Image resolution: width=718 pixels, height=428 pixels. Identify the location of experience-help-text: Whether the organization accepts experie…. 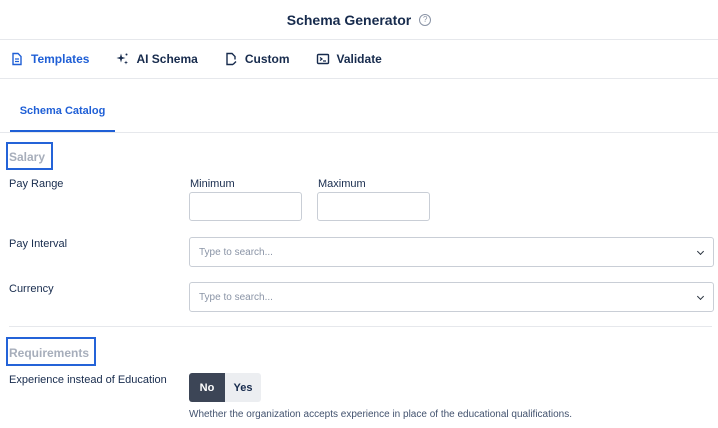
(381, 414).